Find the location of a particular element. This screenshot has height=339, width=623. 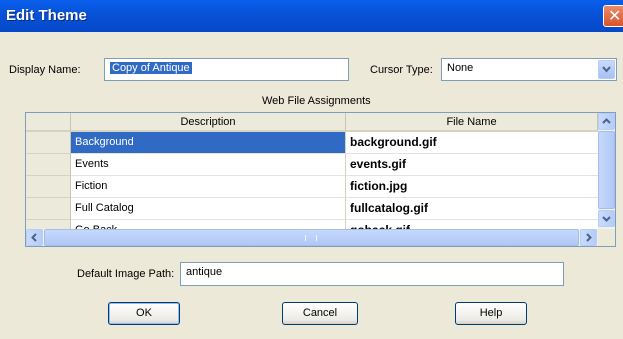

scroll-left-button is located at coordinates (34, 237).